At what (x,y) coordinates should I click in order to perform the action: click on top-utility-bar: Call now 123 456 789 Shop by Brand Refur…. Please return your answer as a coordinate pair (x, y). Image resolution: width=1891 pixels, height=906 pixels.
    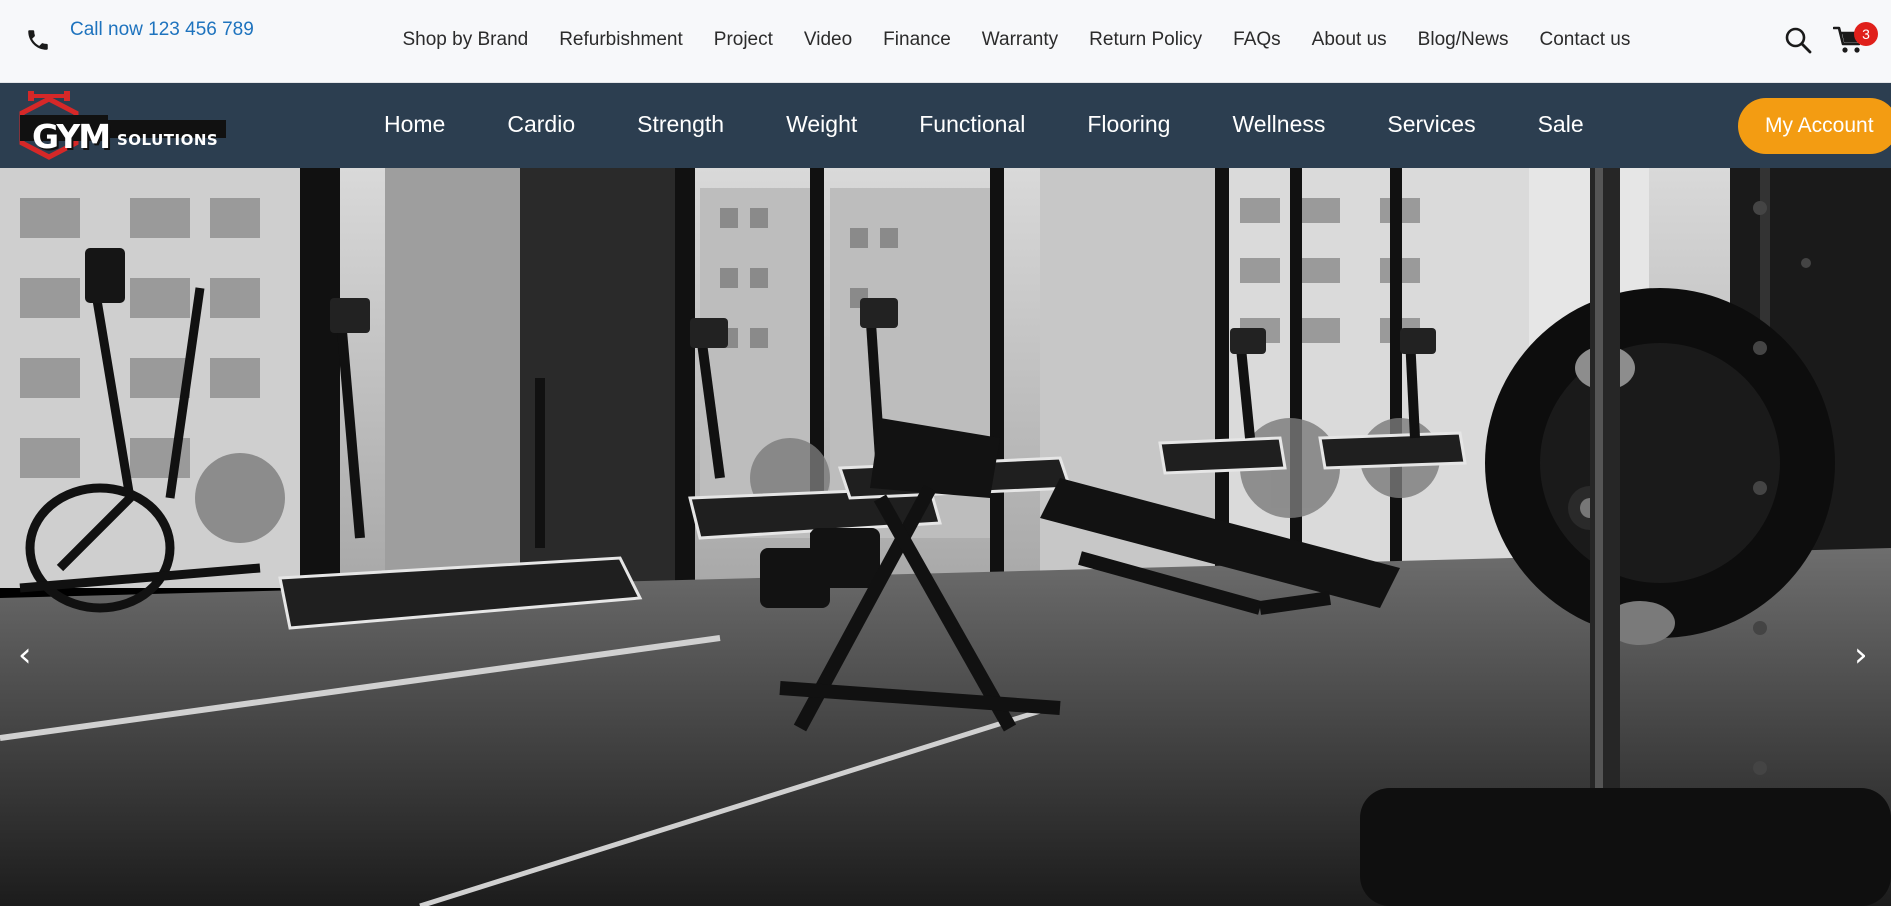
    Looking at the image, I should click on (945, 41).